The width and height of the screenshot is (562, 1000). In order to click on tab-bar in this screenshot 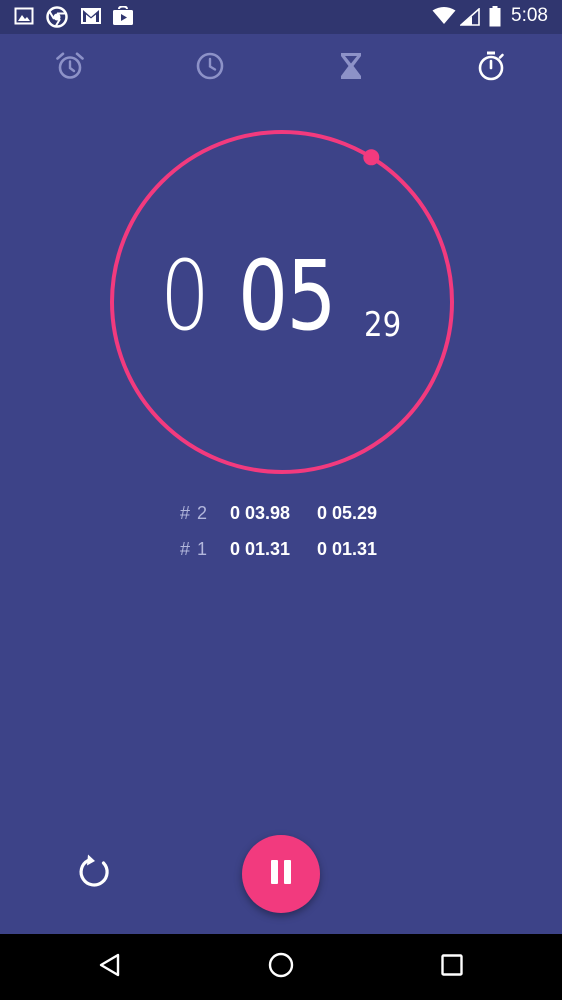, I will do `click(281, 68)`.